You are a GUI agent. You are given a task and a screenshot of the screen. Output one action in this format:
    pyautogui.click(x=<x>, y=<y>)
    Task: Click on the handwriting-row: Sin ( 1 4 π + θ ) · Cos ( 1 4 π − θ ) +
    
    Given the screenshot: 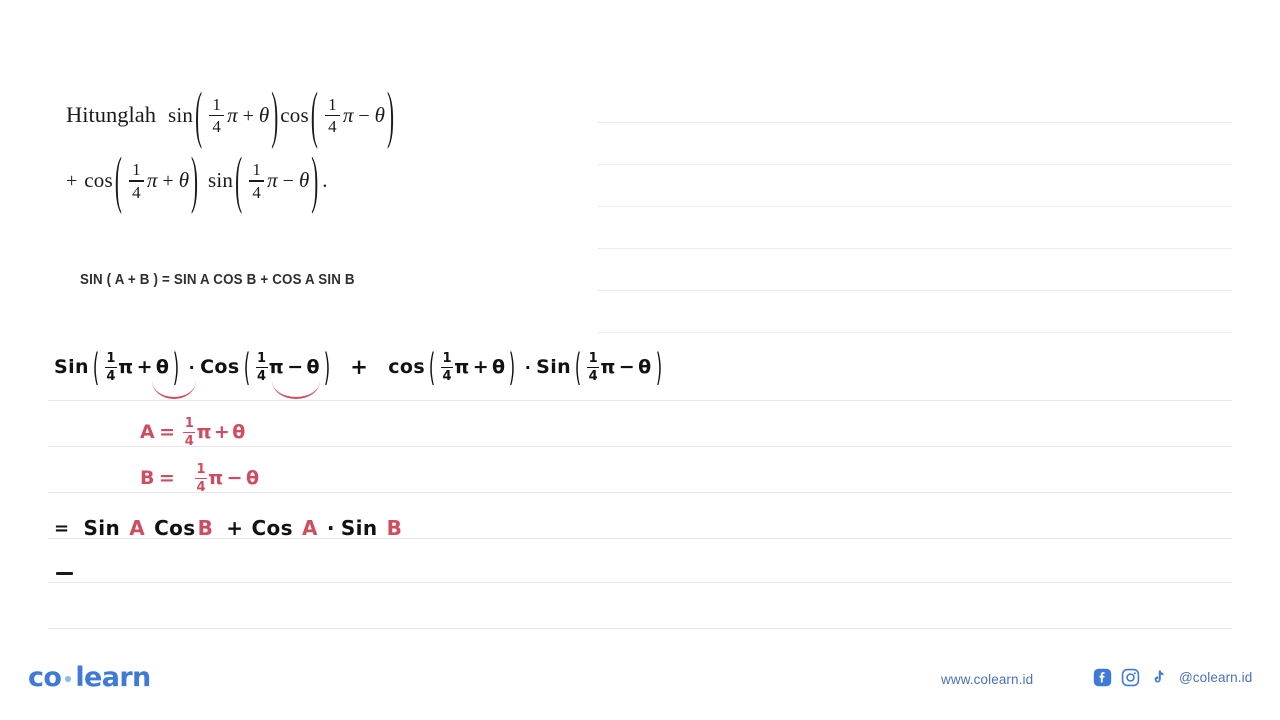 What is the action you would take?
    pyautogui.click(x=360, y=367)
    